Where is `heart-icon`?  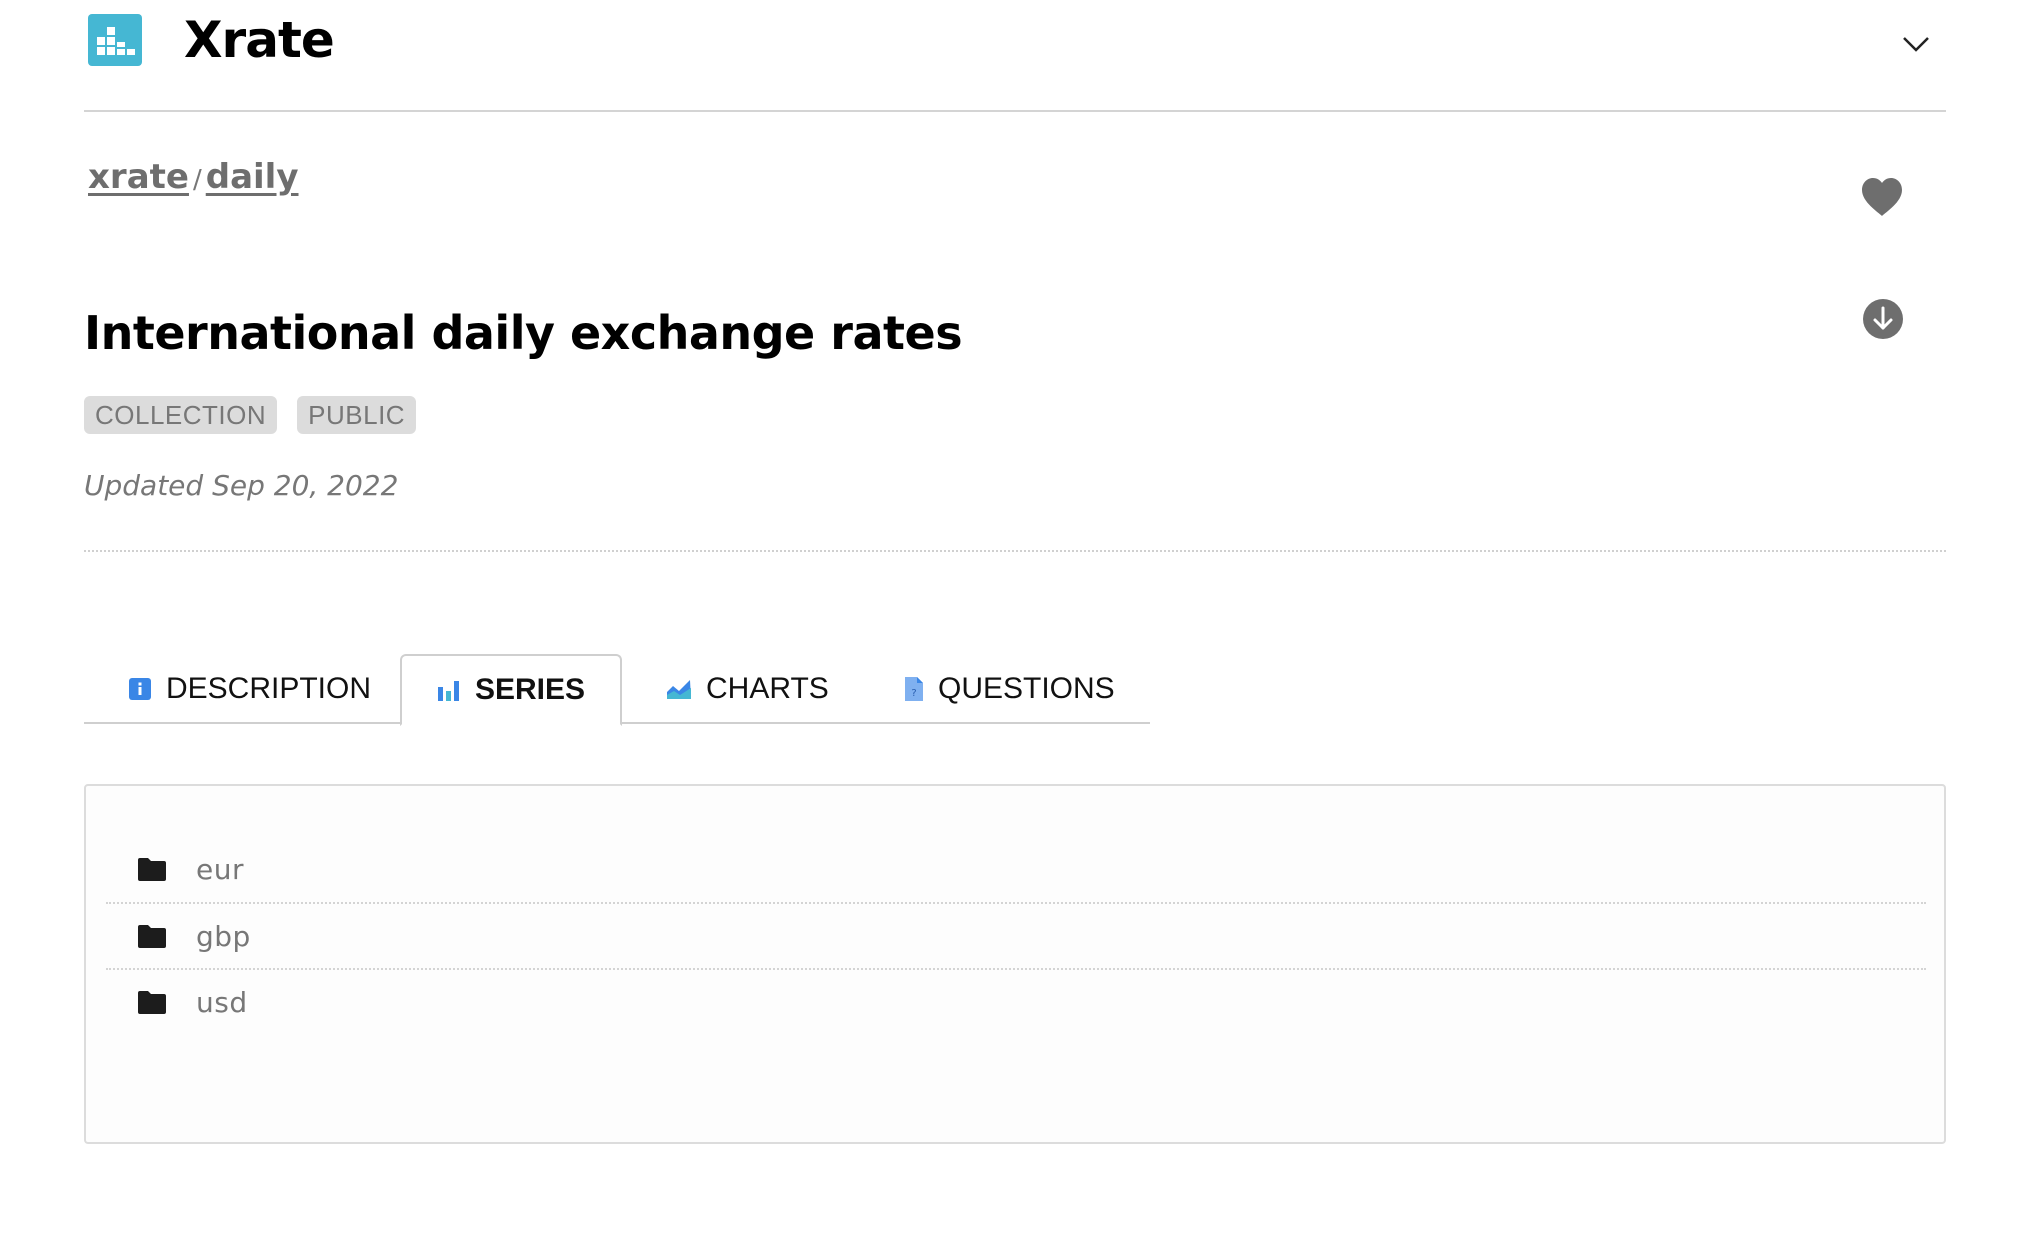 heart-icon is located at coordinates (1882, 198).